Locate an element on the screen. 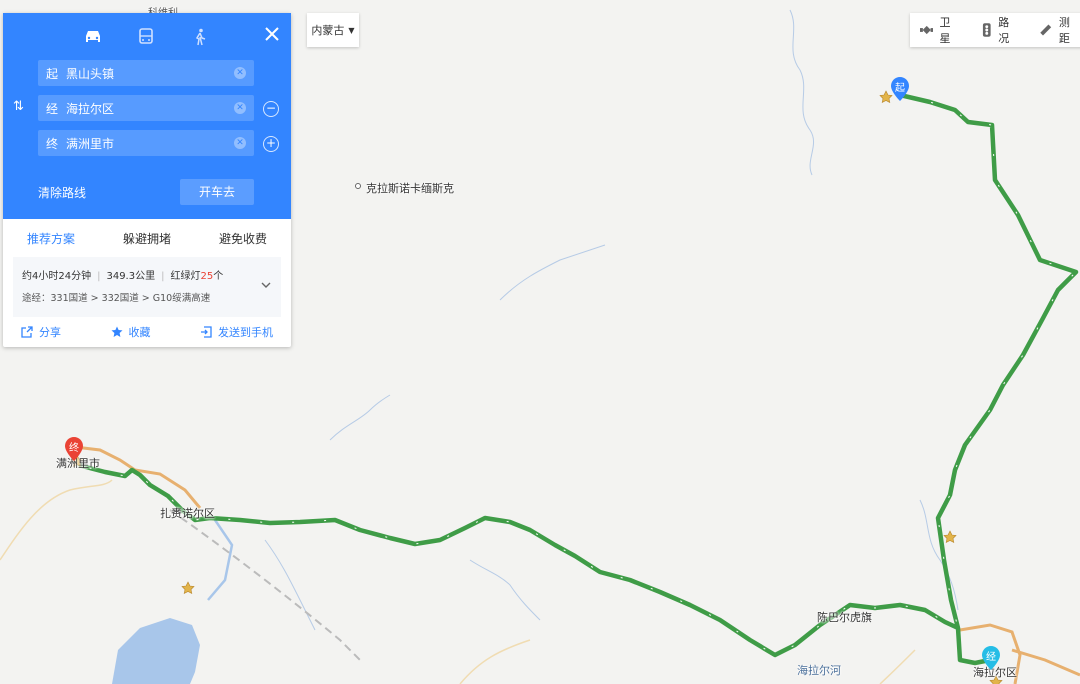 The height and width of the screenshot is (684, 1080). via-roads-line: 途经：331国道 > 332国道 > G10绥满高速 is located at coordinates (116, 297).